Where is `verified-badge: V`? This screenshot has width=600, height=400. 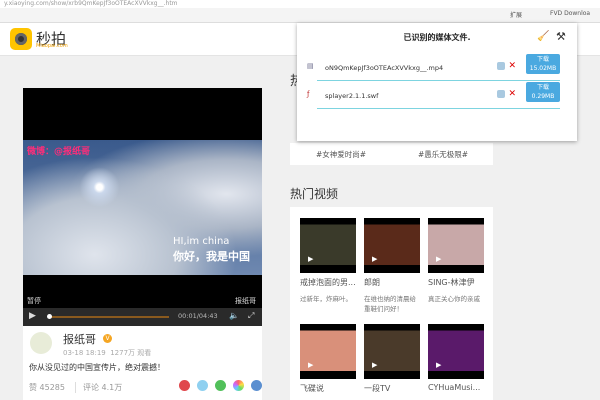 verified-badge: V is located at coordinates (107, 338).